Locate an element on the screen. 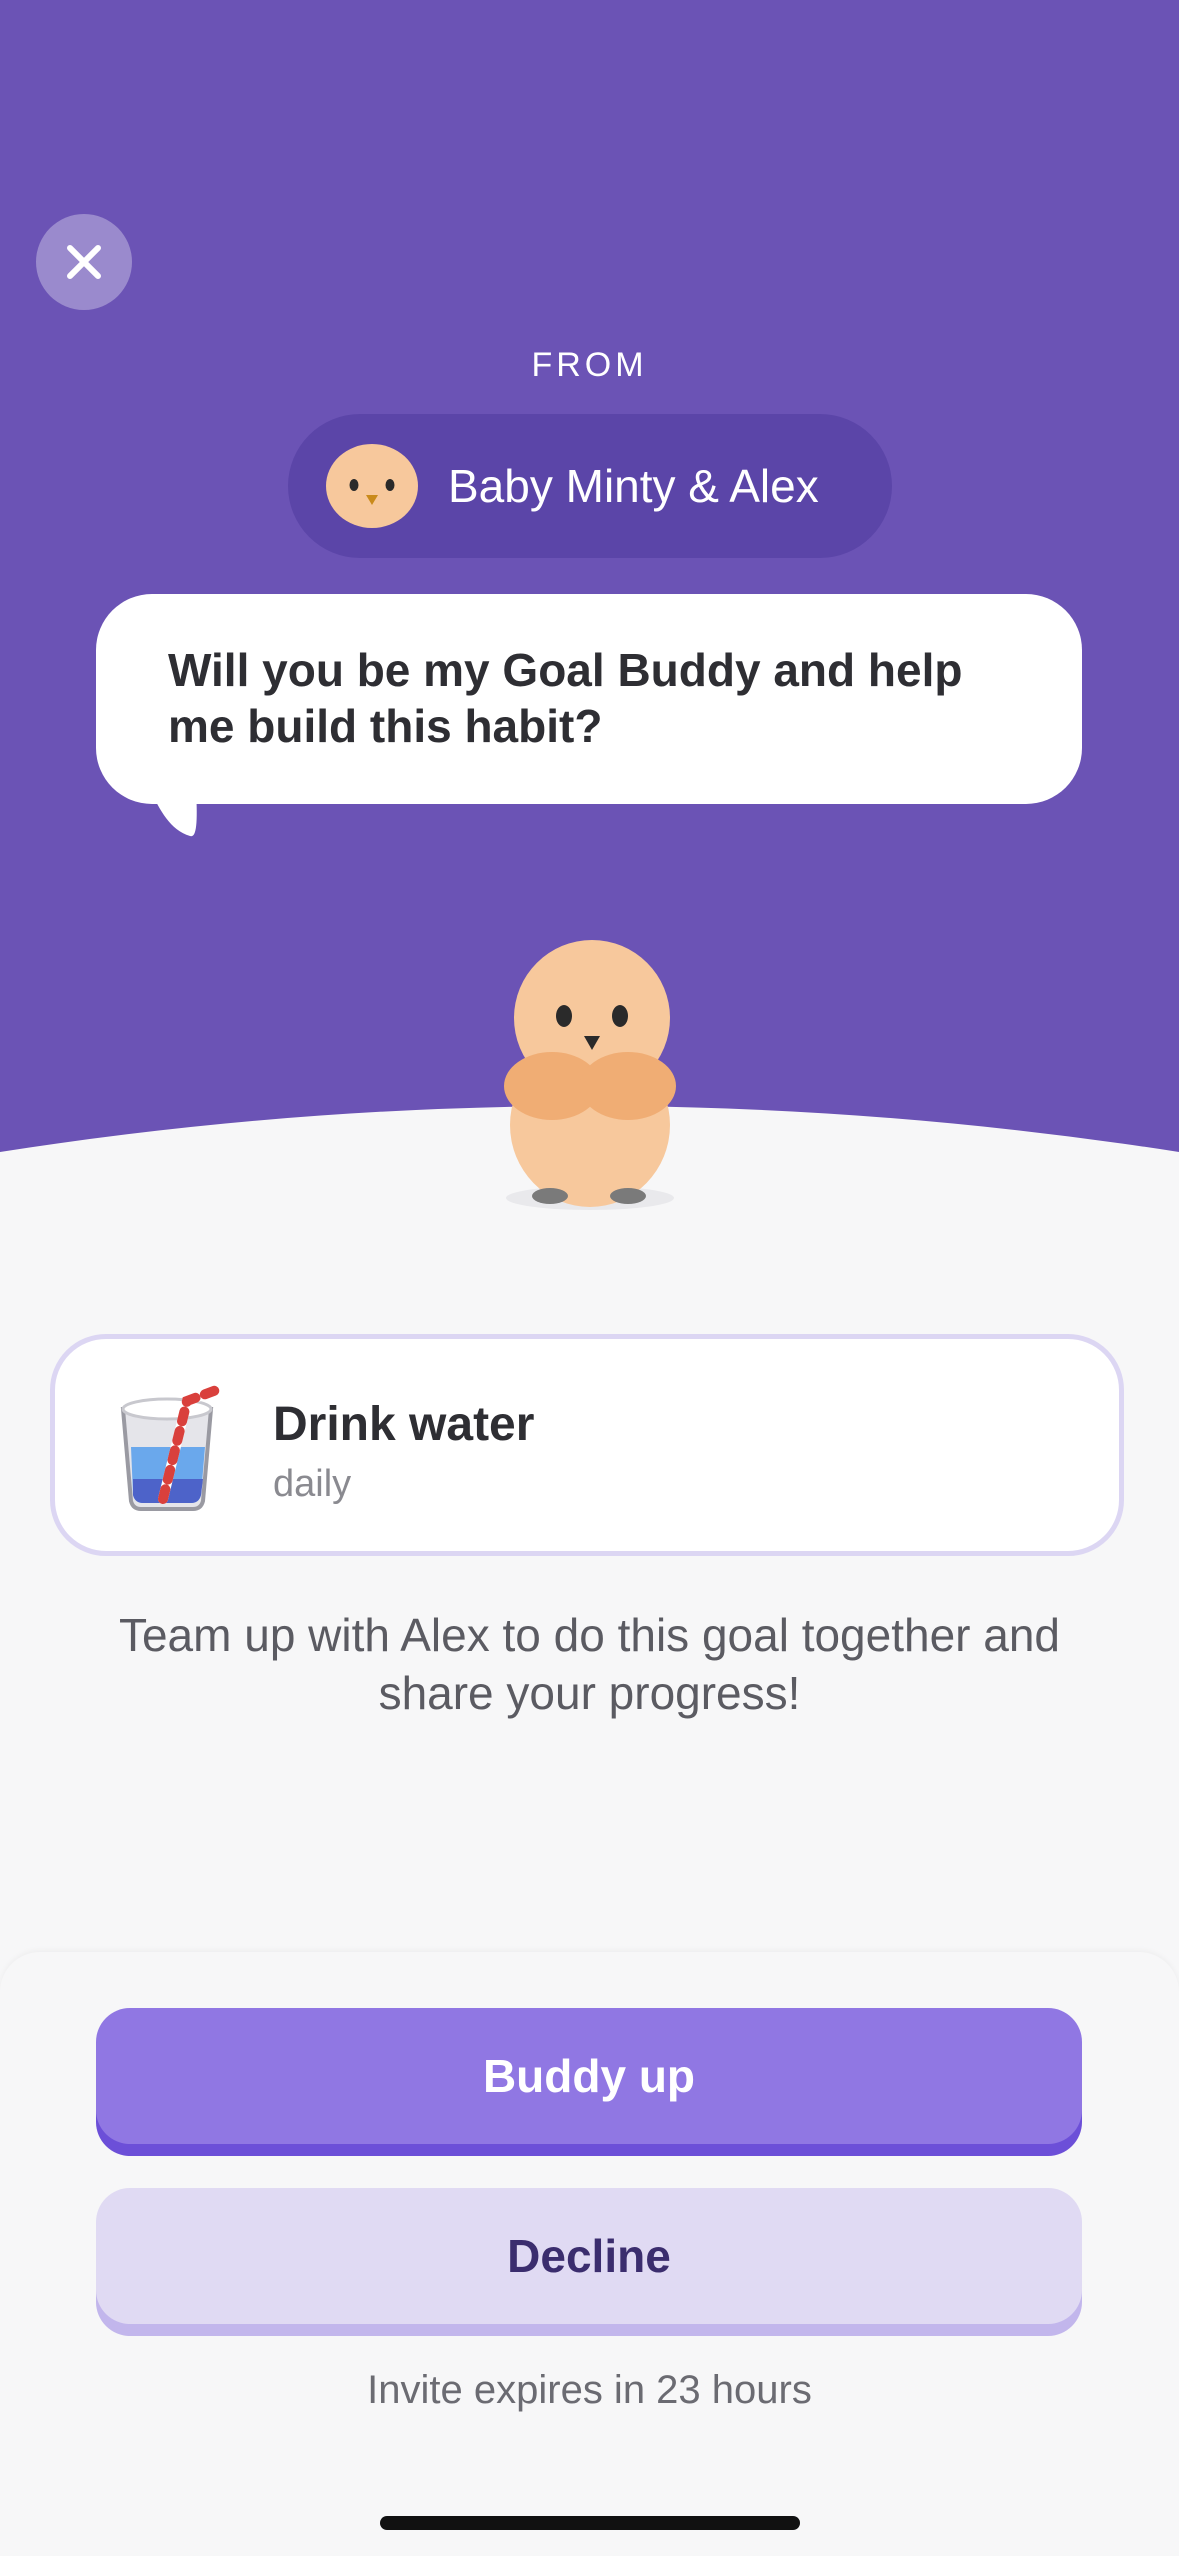 Image resolution: width=1179 pixels, height=2556 pixels. close-button is located at coordinates (84, 262).